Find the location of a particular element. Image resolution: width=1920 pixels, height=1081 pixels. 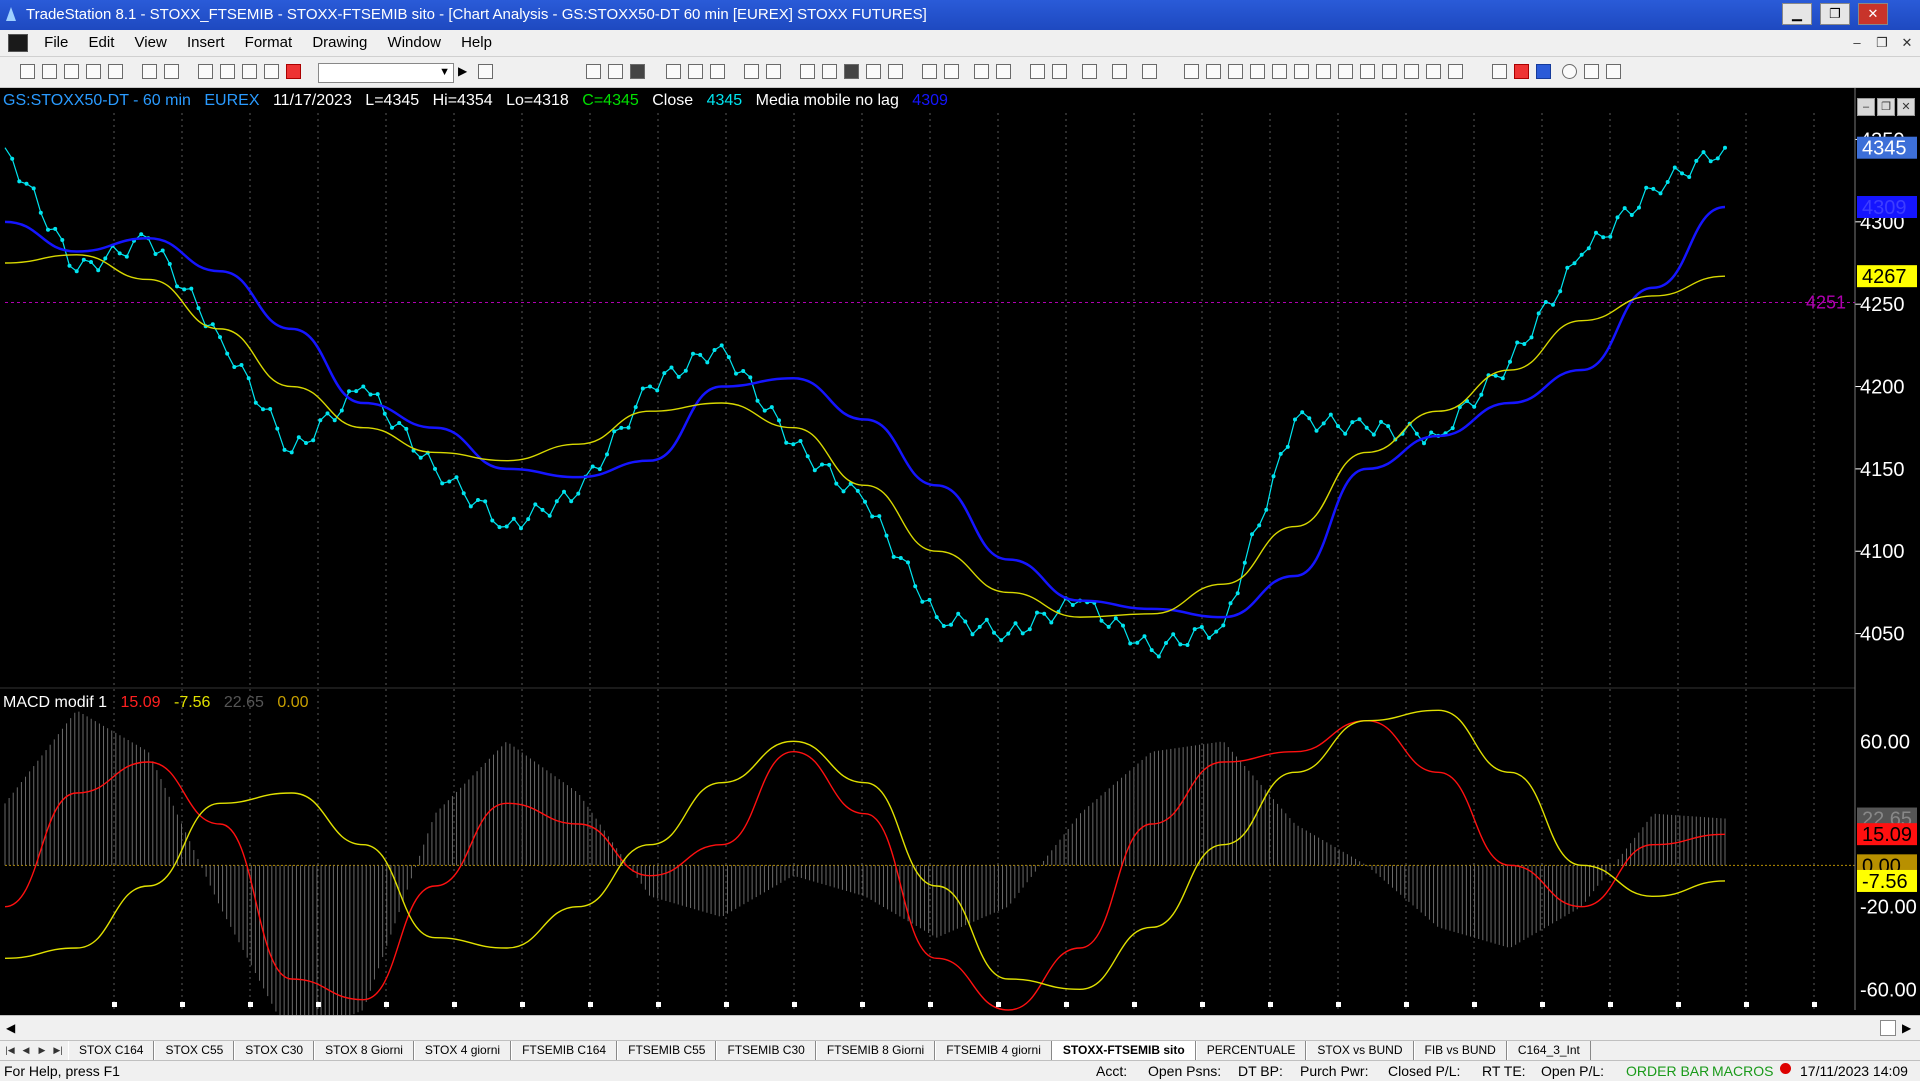

tab-item: FTSEMIB 8 Giorni is located at coordinates (875, 1050).